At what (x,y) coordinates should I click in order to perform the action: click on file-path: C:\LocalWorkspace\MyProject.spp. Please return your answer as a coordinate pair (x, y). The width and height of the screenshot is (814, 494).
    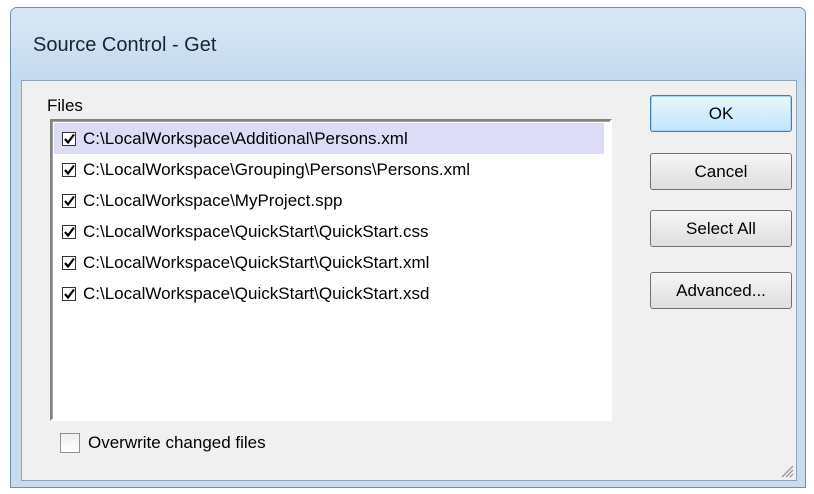
    Looking at the image, I should click on (213, 200).